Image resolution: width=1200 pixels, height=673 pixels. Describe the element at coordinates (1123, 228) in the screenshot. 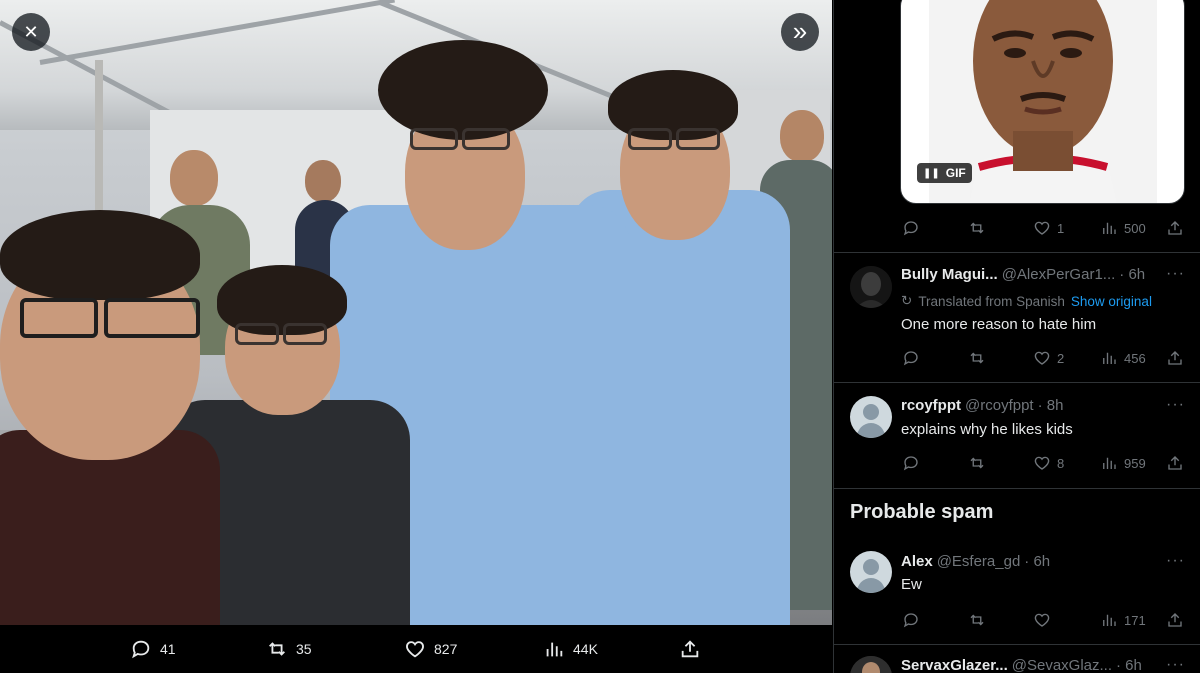

I see `views-button: 500` at that location.